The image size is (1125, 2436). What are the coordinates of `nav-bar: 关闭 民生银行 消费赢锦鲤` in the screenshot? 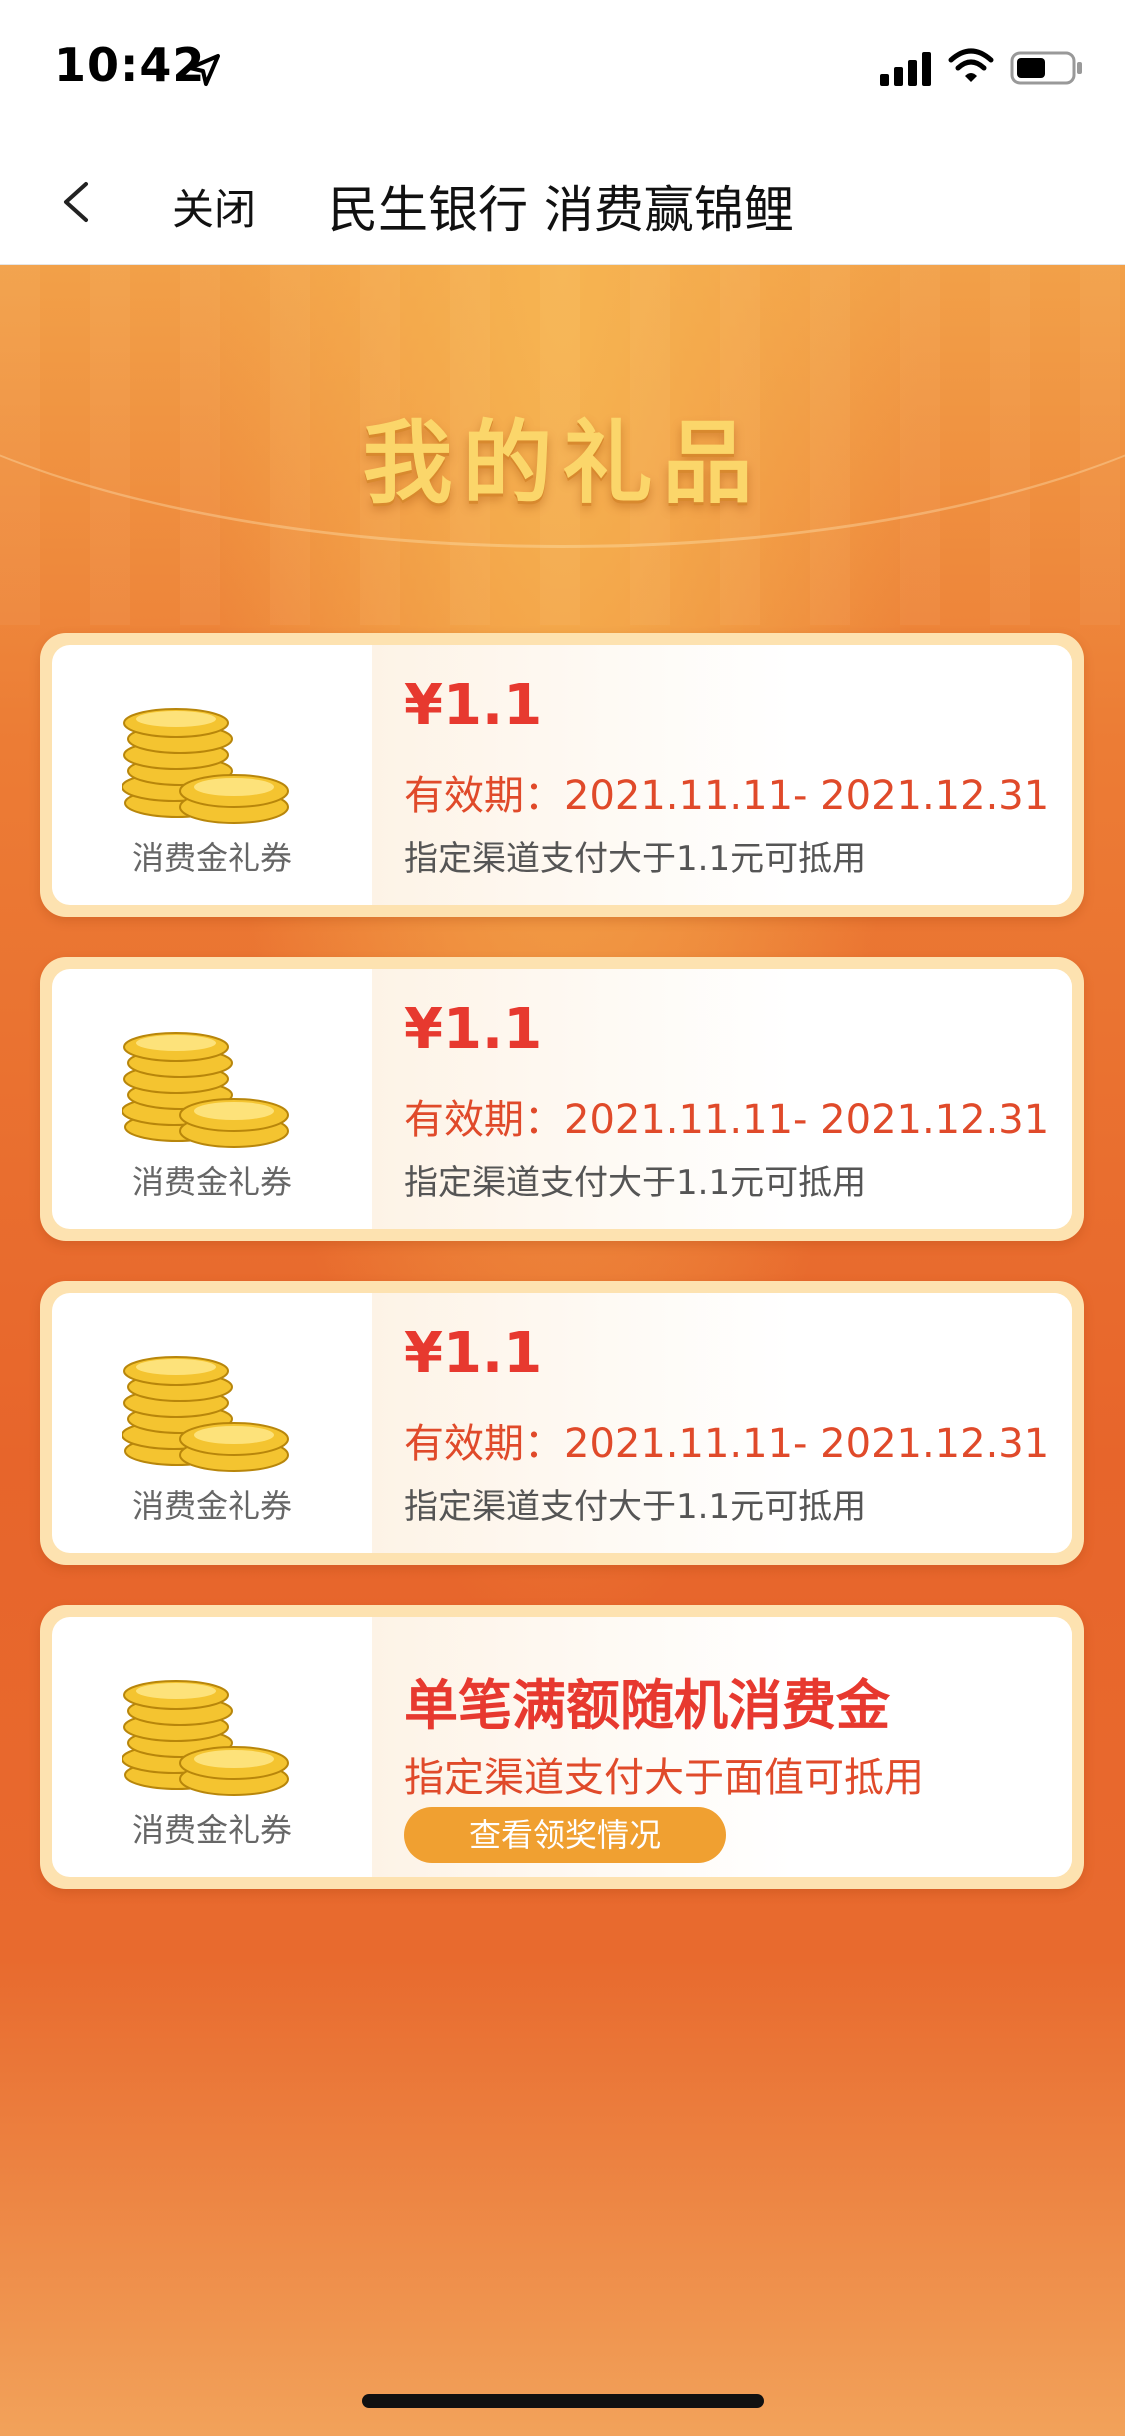 It's located at (562, 202).